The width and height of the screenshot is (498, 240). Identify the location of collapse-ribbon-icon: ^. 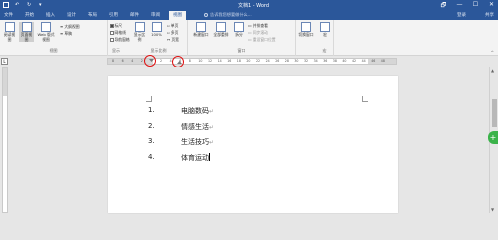
(492, 52).